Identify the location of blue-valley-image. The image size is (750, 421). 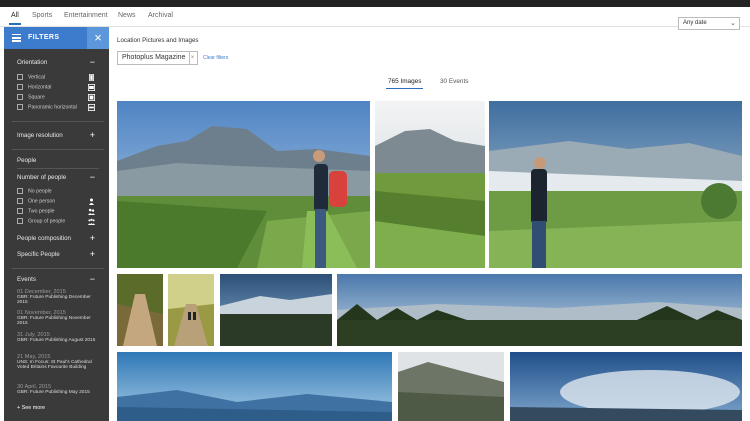
(254, 386).